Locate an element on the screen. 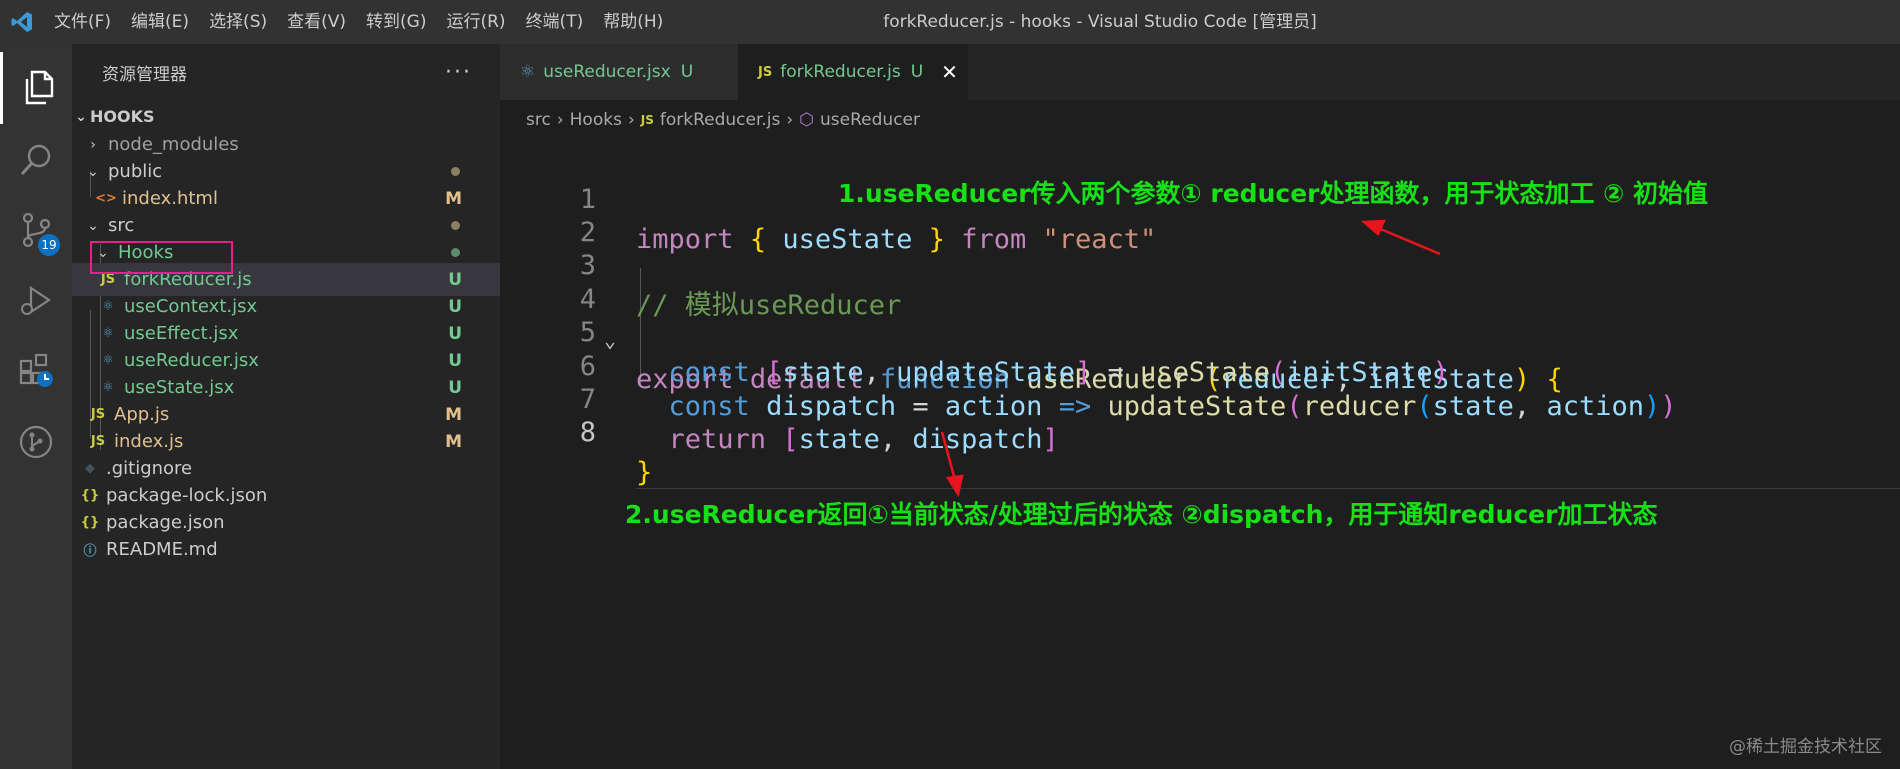 The height and width of the screenshot is (769, 1900). watermark: @稀土掘金技术社区 is located at coordinates (1805, 747).